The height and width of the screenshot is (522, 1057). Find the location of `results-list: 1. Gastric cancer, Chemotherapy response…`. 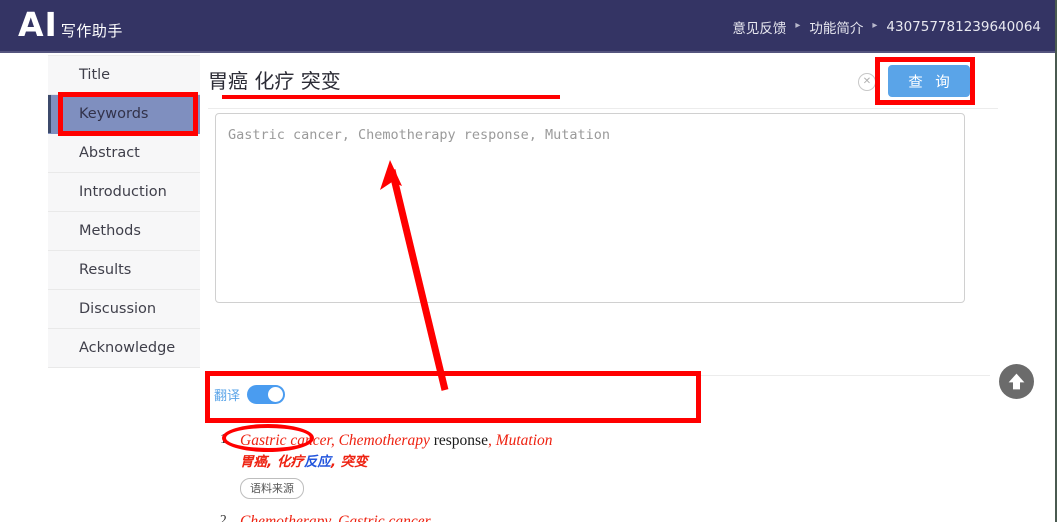

results-list: 1. Gastric cancer, Chemotherapy response… is located at coordinates (602, 476).